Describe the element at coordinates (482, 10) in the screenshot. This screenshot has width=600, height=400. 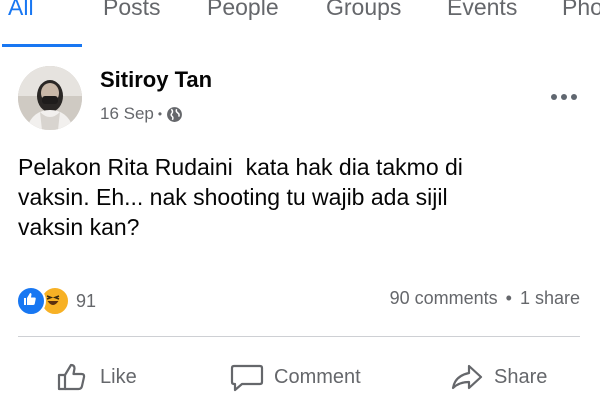
I see `tab-events: Events` at that location.